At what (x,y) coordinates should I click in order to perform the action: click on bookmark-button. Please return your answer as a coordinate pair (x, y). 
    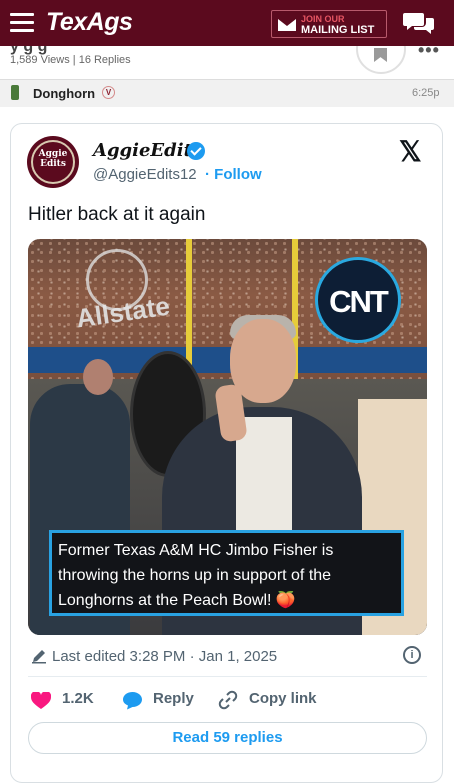
    Looking at the image, I should click on (381, 60).